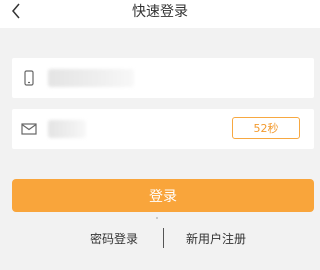 The height and width of the screenshot is (270, 320). What do you see at coordinates (163, 78) in the screenshot?
I see `phone-field` at bounding box center [163, 78].